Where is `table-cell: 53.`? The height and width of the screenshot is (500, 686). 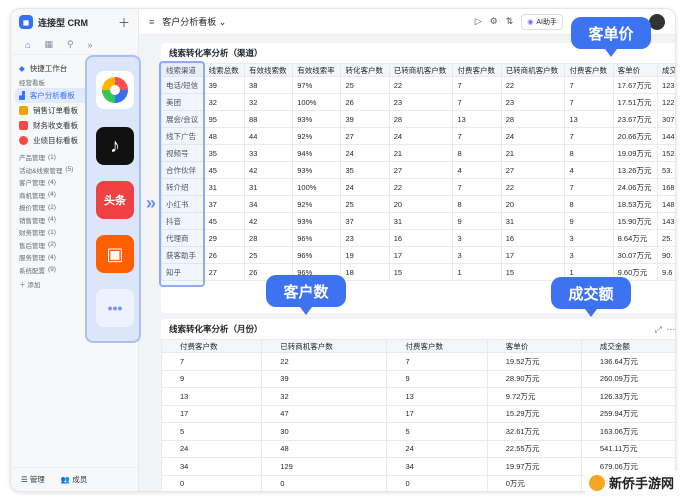
table-cell: 53. is located at coordinates (666, 170).